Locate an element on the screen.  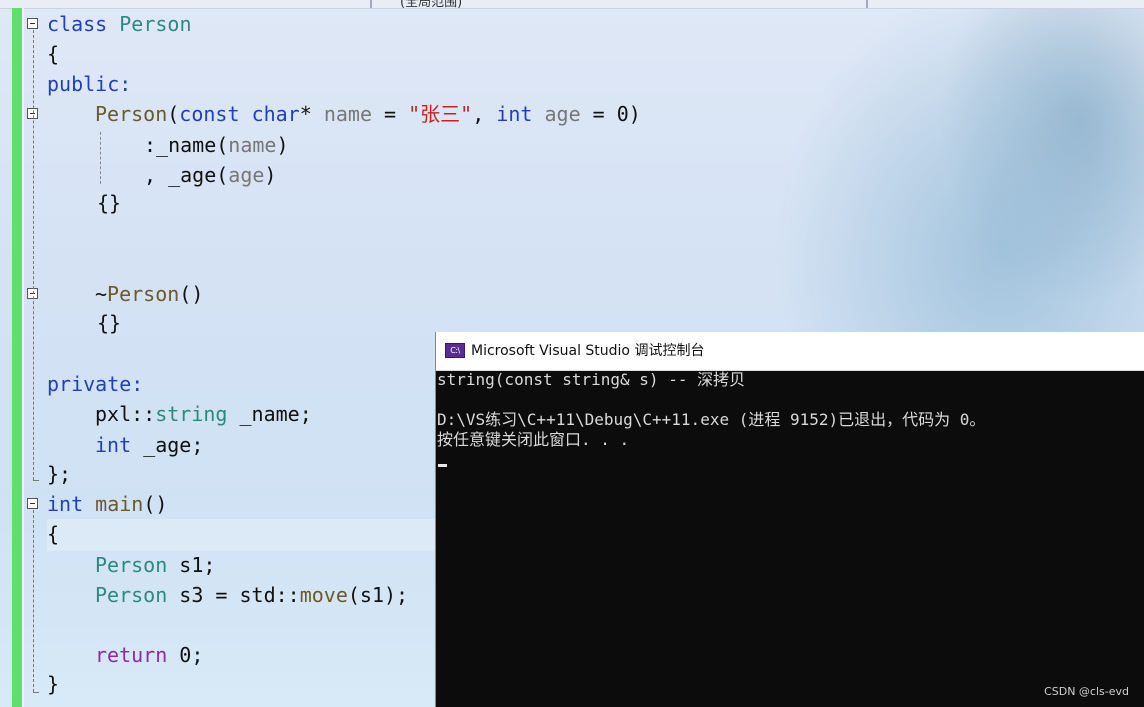
console-title: Microsoft Visual Studio 调试控制台 is located at coordinates (588, 351).